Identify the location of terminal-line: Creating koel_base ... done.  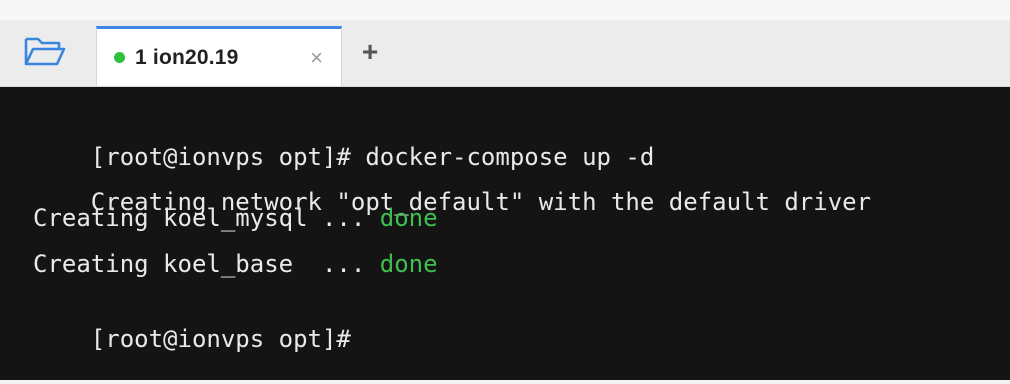
(235, 264).